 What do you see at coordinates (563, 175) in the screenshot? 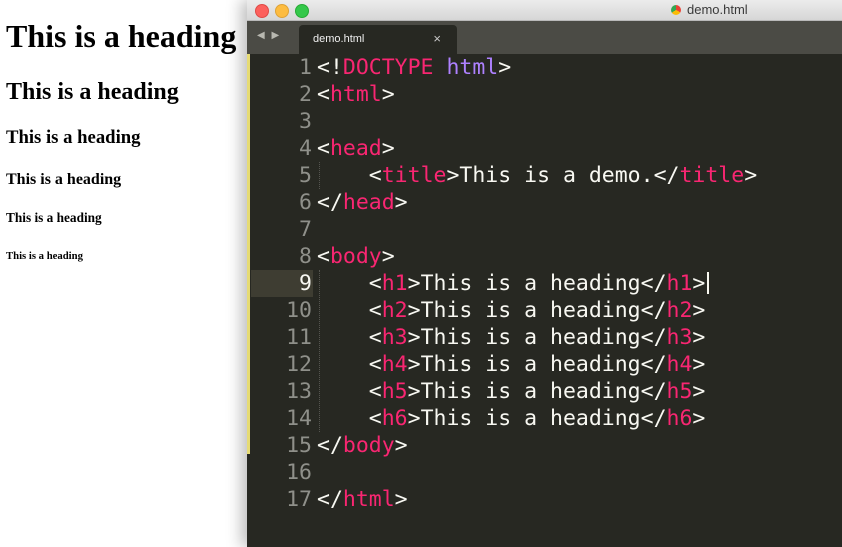
I see `code-token: >This is a demo.</` at bounding box center [563, 175].